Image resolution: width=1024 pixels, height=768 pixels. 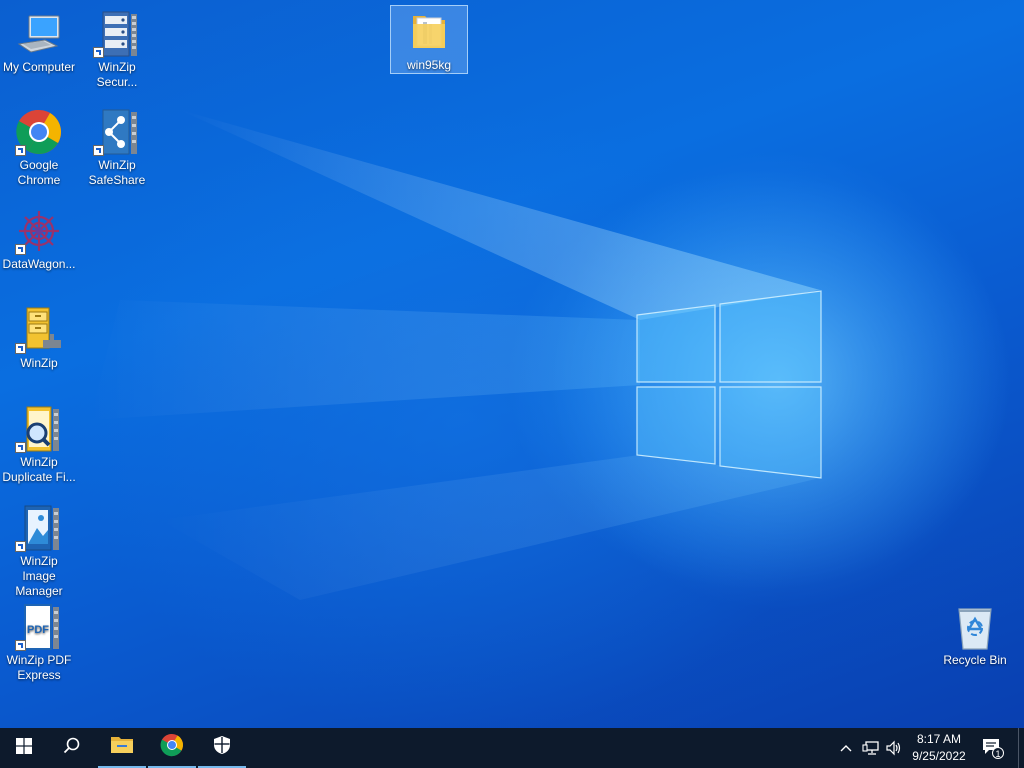 What do you see at coordinates (1021, 748) in the screenshot?
I see `show-desktop-button` at bounding box center [1021, 748].